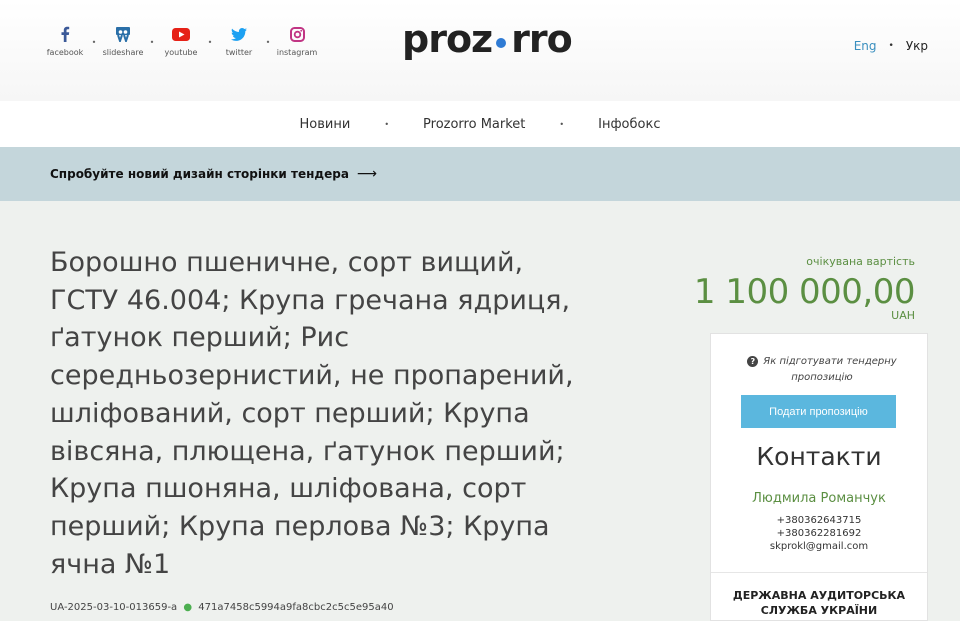 Image resolution: width=960 pixels, height=621 pixels. What do you see at coordinates (903, 315) in the screenshot?
I see `expected-value-currency: UAH` at bounding box center [903, 315].